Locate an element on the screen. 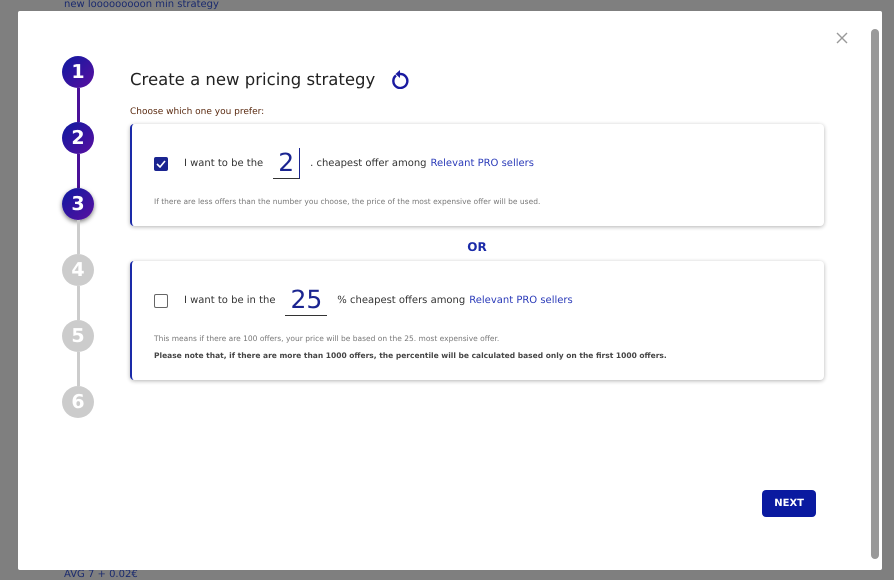 This screenshot has height=580, width=894. step-circle: 3 is located at coordinates (78, 204).